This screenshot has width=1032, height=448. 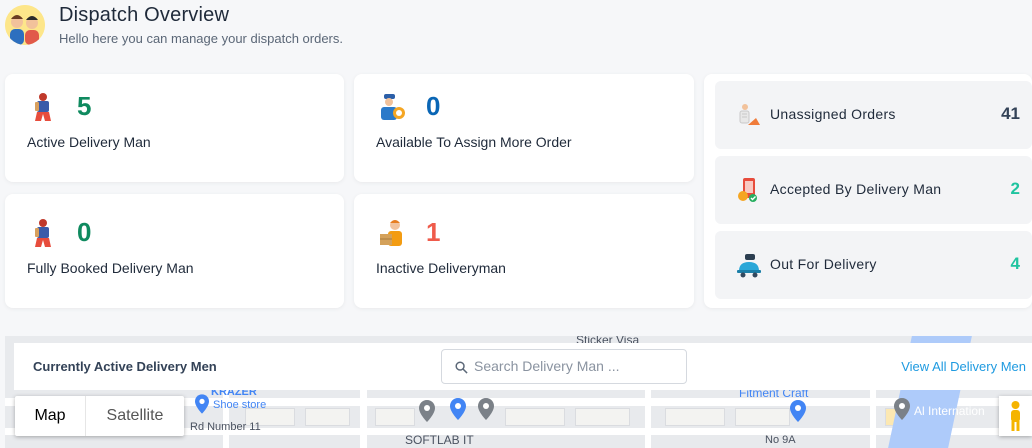 I want to click on fully-booked-count: 0, so click(x=84, y=232).